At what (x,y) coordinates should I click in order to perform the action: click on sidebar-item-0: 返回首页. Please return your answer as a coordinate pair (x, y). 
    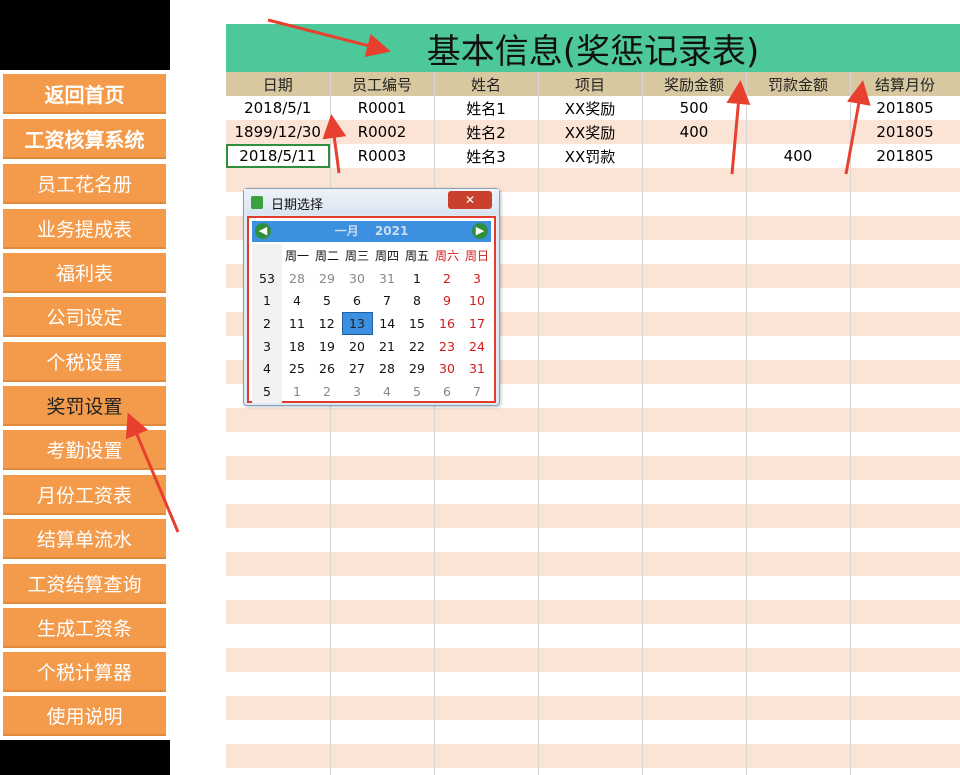
    Looking at the image, I should click on (84, 94).